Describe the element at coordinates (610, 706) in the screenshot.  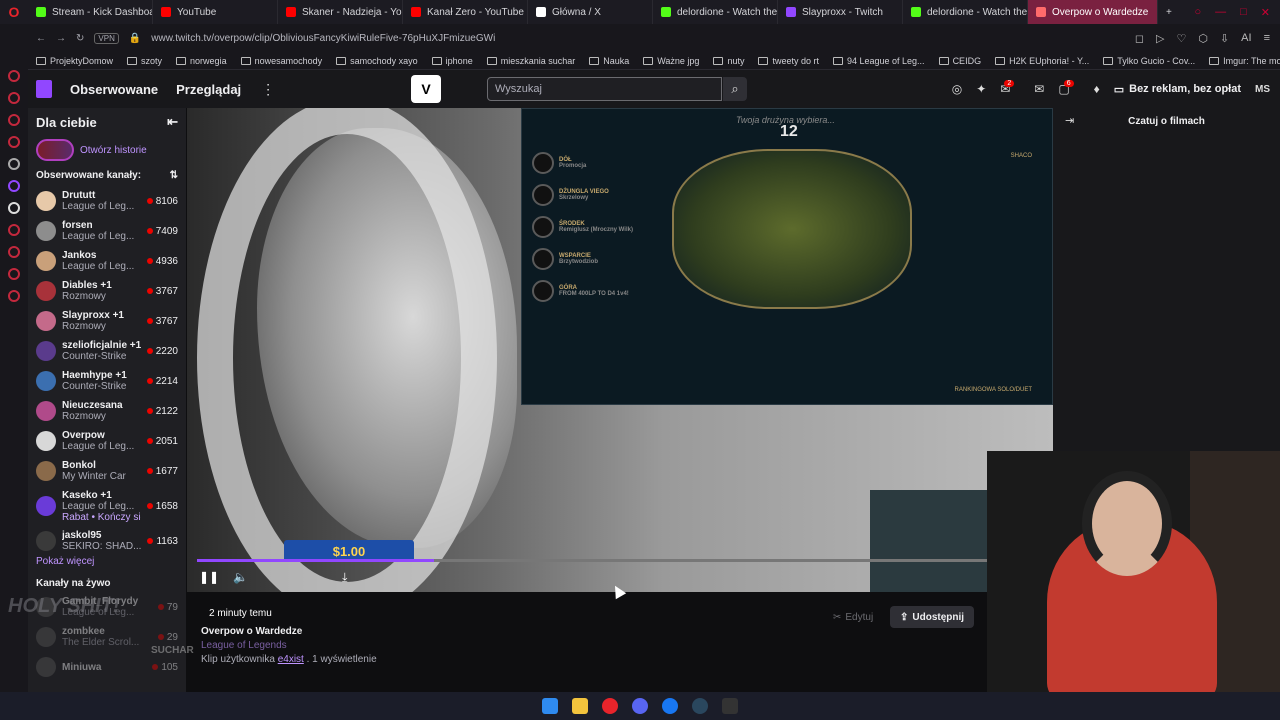
I see `opera-taskbar-icon` at that location.